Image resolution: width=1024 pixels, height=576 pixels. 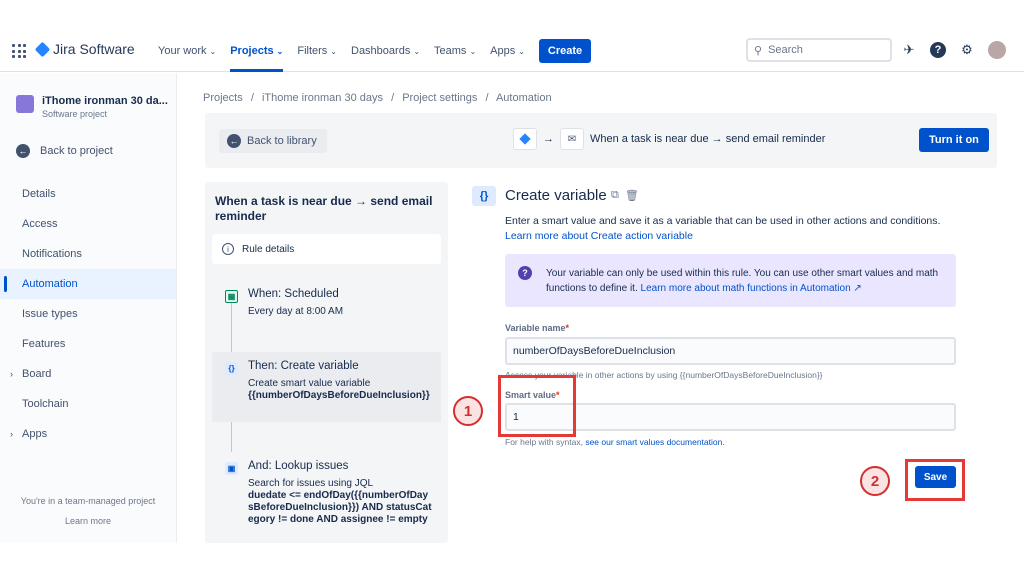 What do you see at coordinates (231, 437) in the screenshot?
I see `flow-connector` at bounding box center [231, 437].